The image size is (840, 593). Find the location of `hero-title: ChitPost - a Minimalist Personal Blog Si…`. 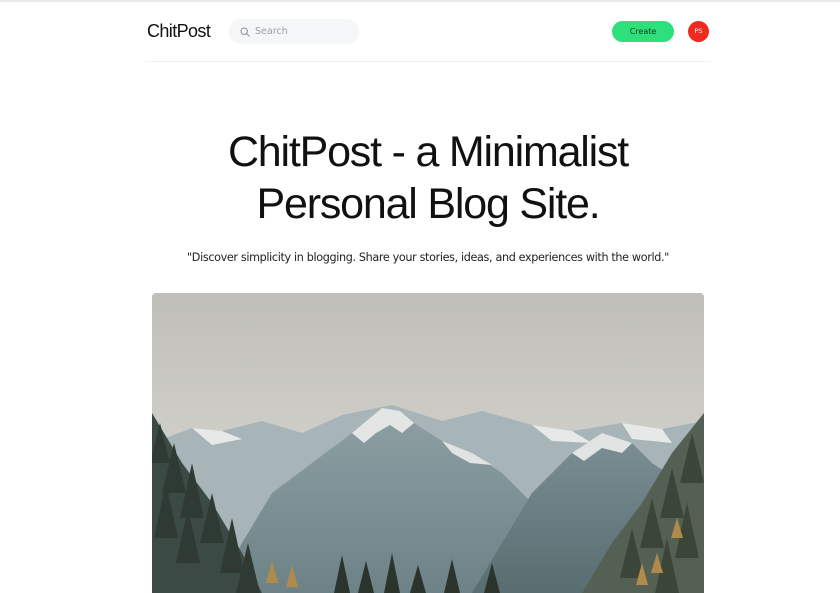

hero-title: ChitPost - a Minimalist Personal Blog Si… is located at coordinates (428, 178).